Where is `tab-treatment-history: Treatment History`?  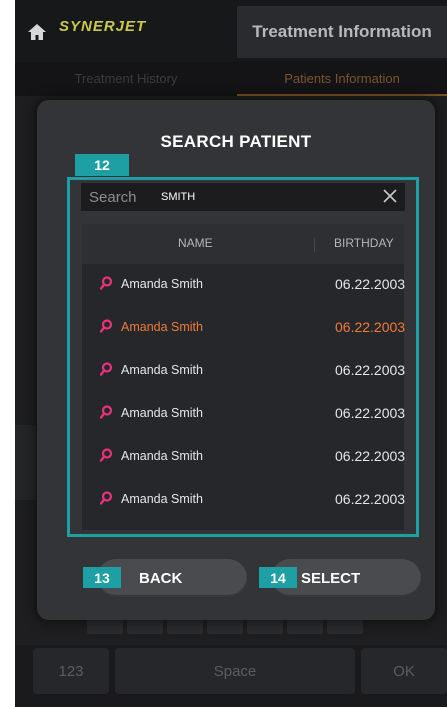
tab-treatment-history: Treatment History is located at coordinates (126, 78).